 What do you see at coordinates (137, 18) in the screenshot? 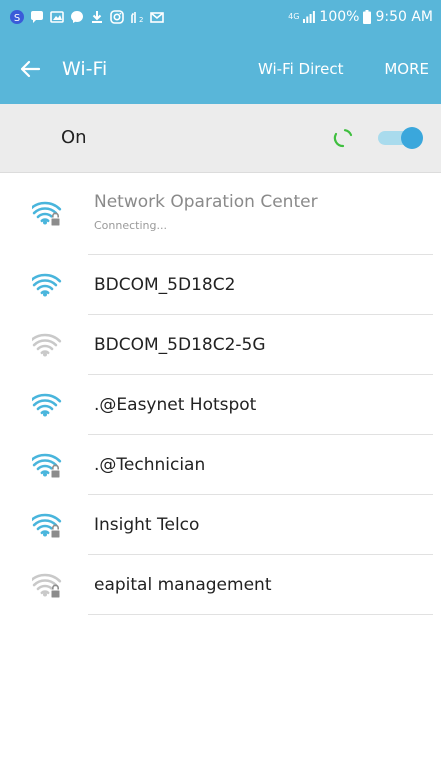
I see `data-usage-icon: 2` at bounding box center [137, 18].